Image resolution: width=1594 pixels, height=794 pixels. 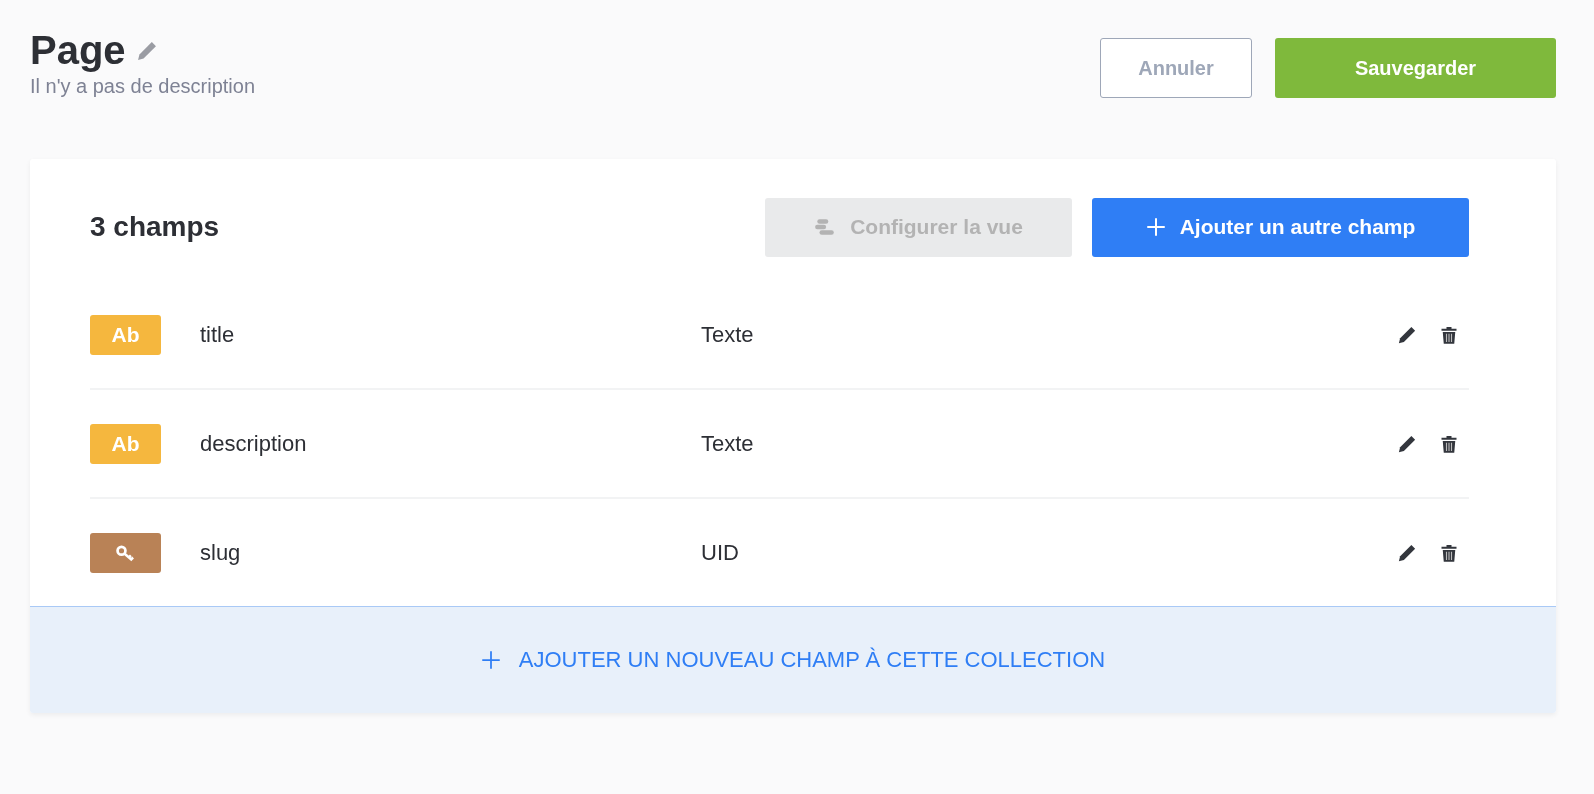 What do you see at coordinates (1415, 68) in the screenshot?
I see `save-button: Sauvegarder` at bounding box center [1415, 68].